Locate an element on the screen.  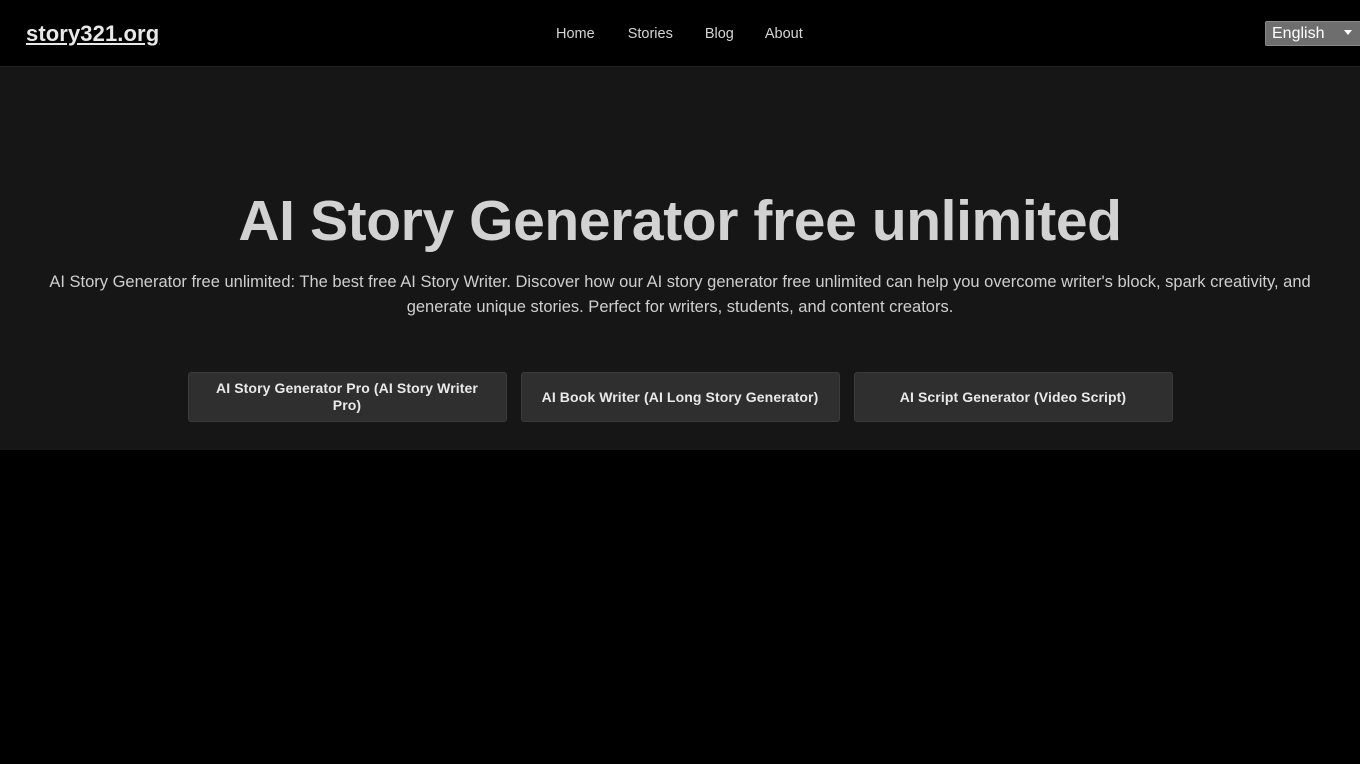
main-navigation: Home Stories Blog About is located at coordinates (679, 34).